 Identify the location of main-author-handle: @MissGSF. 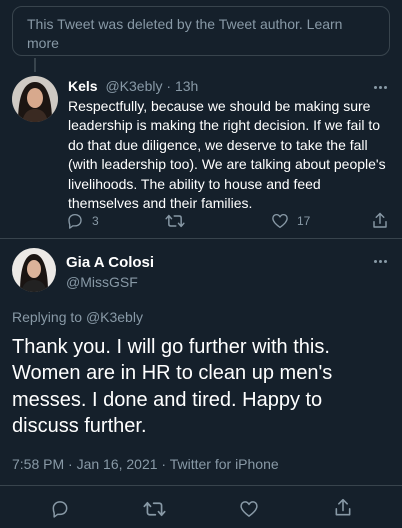
(102, 282).